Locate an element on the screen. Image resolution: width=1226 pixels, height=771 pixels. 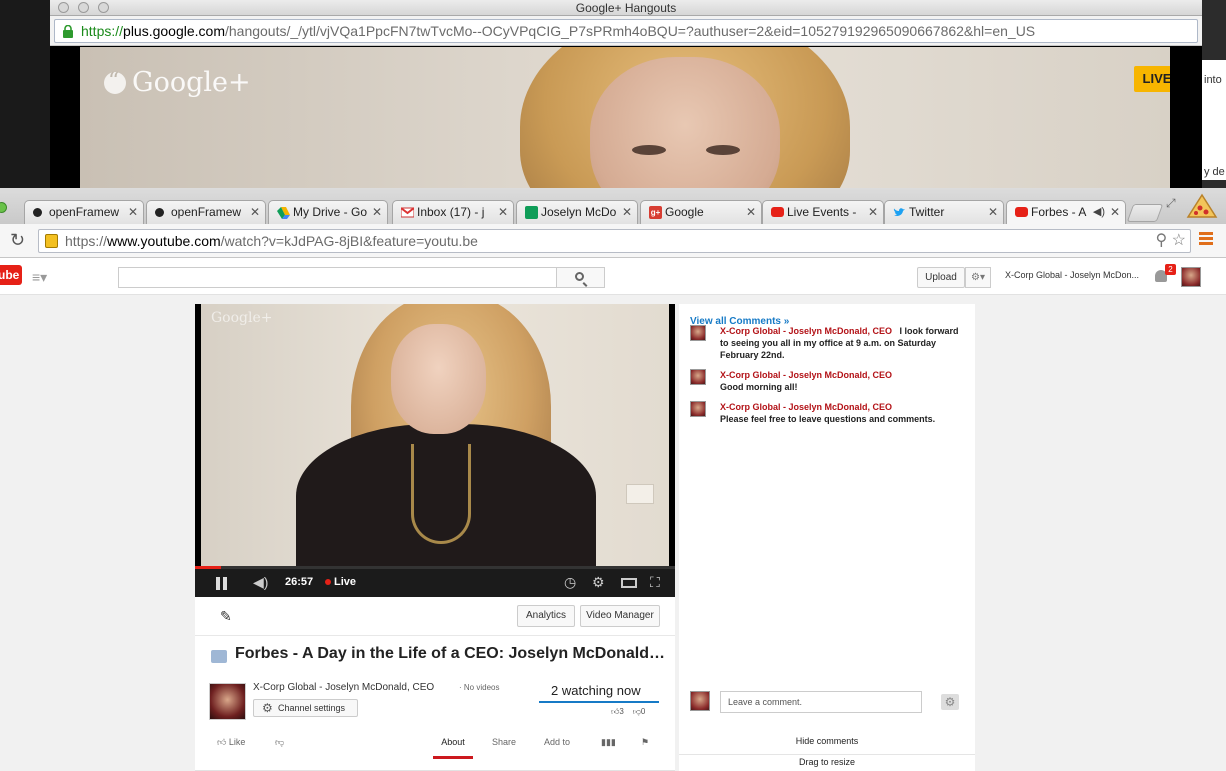
tab-google-plus: g+ Google ✕ is located at coordinates (701, 212).